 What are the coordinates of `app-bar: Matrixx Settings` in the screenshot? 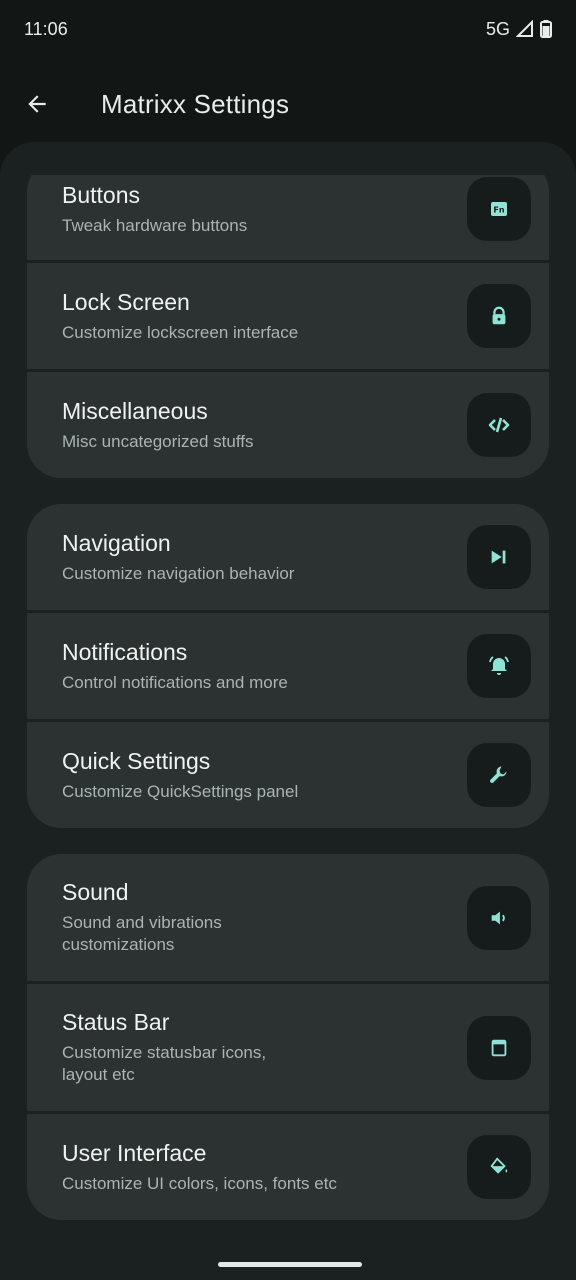 It's located at (288, 104).